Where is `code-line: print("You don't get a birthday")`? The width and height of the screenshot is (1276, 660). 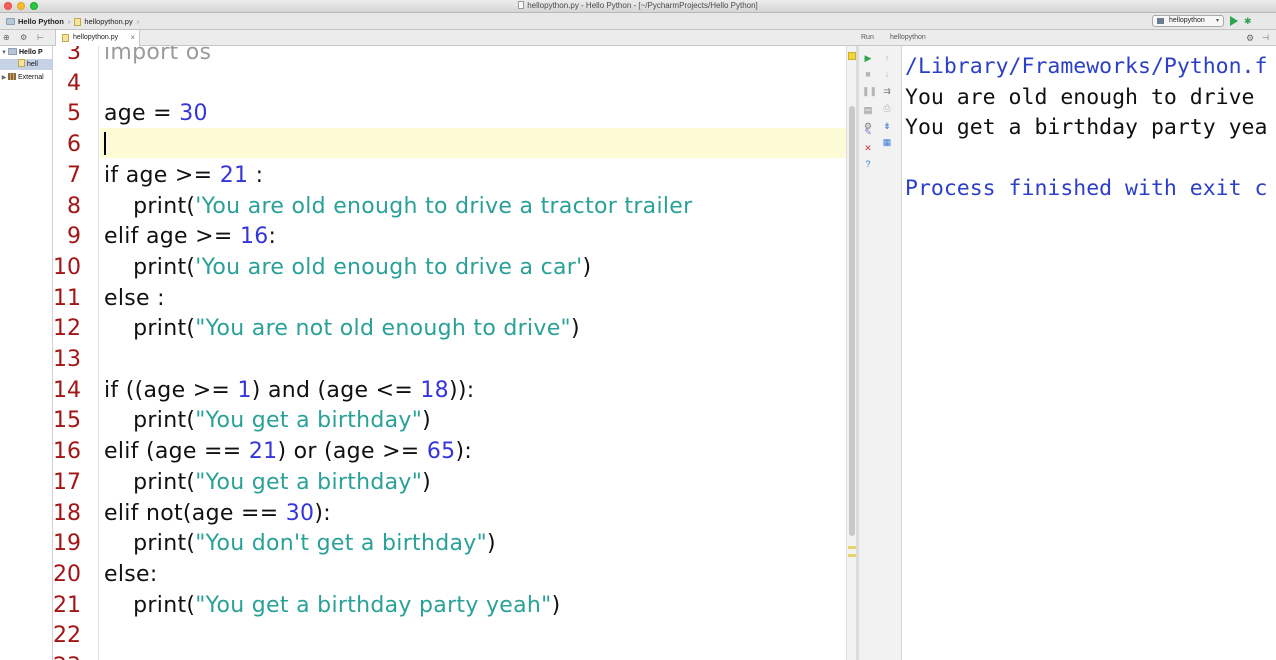
code-line: print("You don't get a birthday") is located at coordinates (300, 544).